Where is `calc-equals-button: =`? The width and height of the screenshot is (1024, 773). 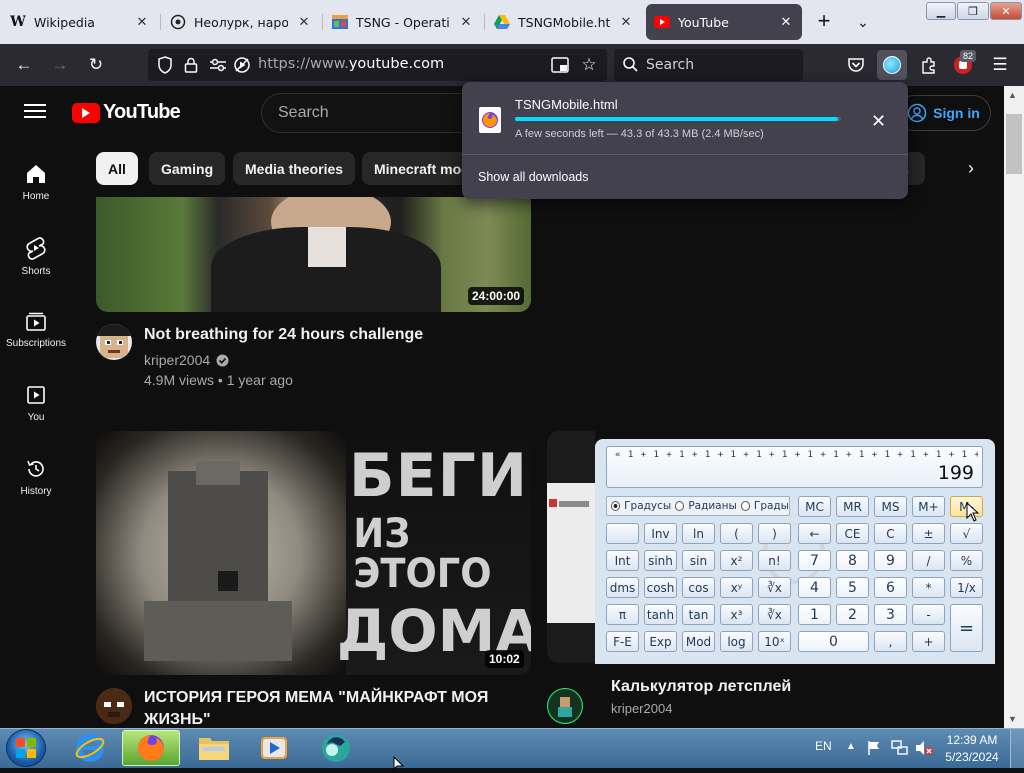 calc-equals-button: = is located at coordinates (966, 628).